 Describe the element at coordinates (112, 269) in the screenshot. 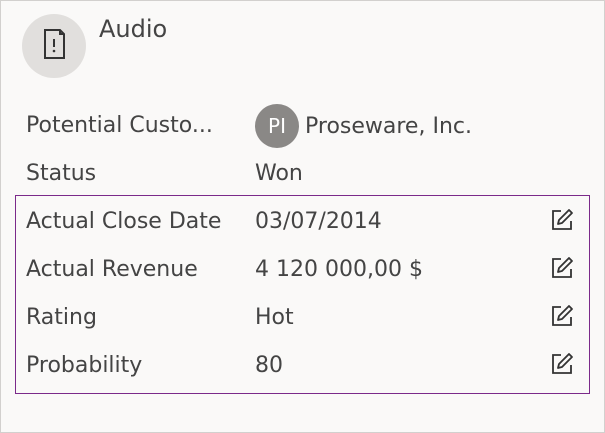

I see `field-label-actual-revenue: Actual Revenue` at that location.